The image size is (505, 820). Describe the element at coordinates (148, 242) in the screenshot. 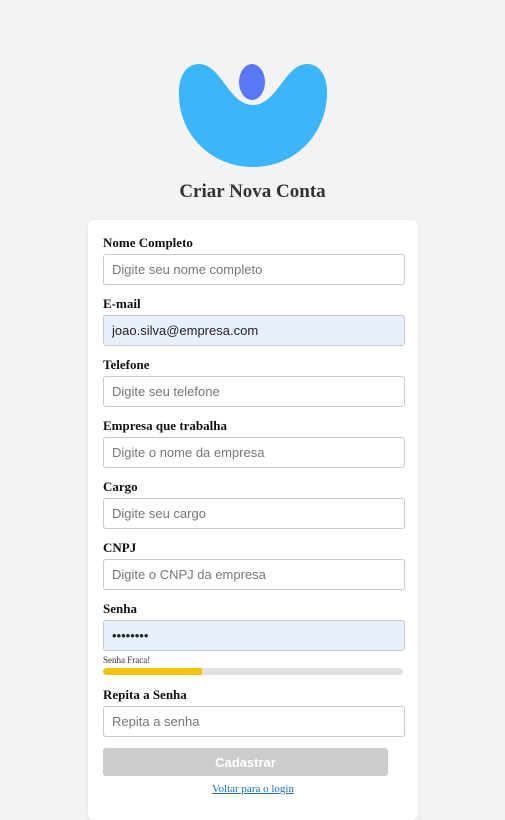

I see `full-name-label: Nome Completo` at that location.